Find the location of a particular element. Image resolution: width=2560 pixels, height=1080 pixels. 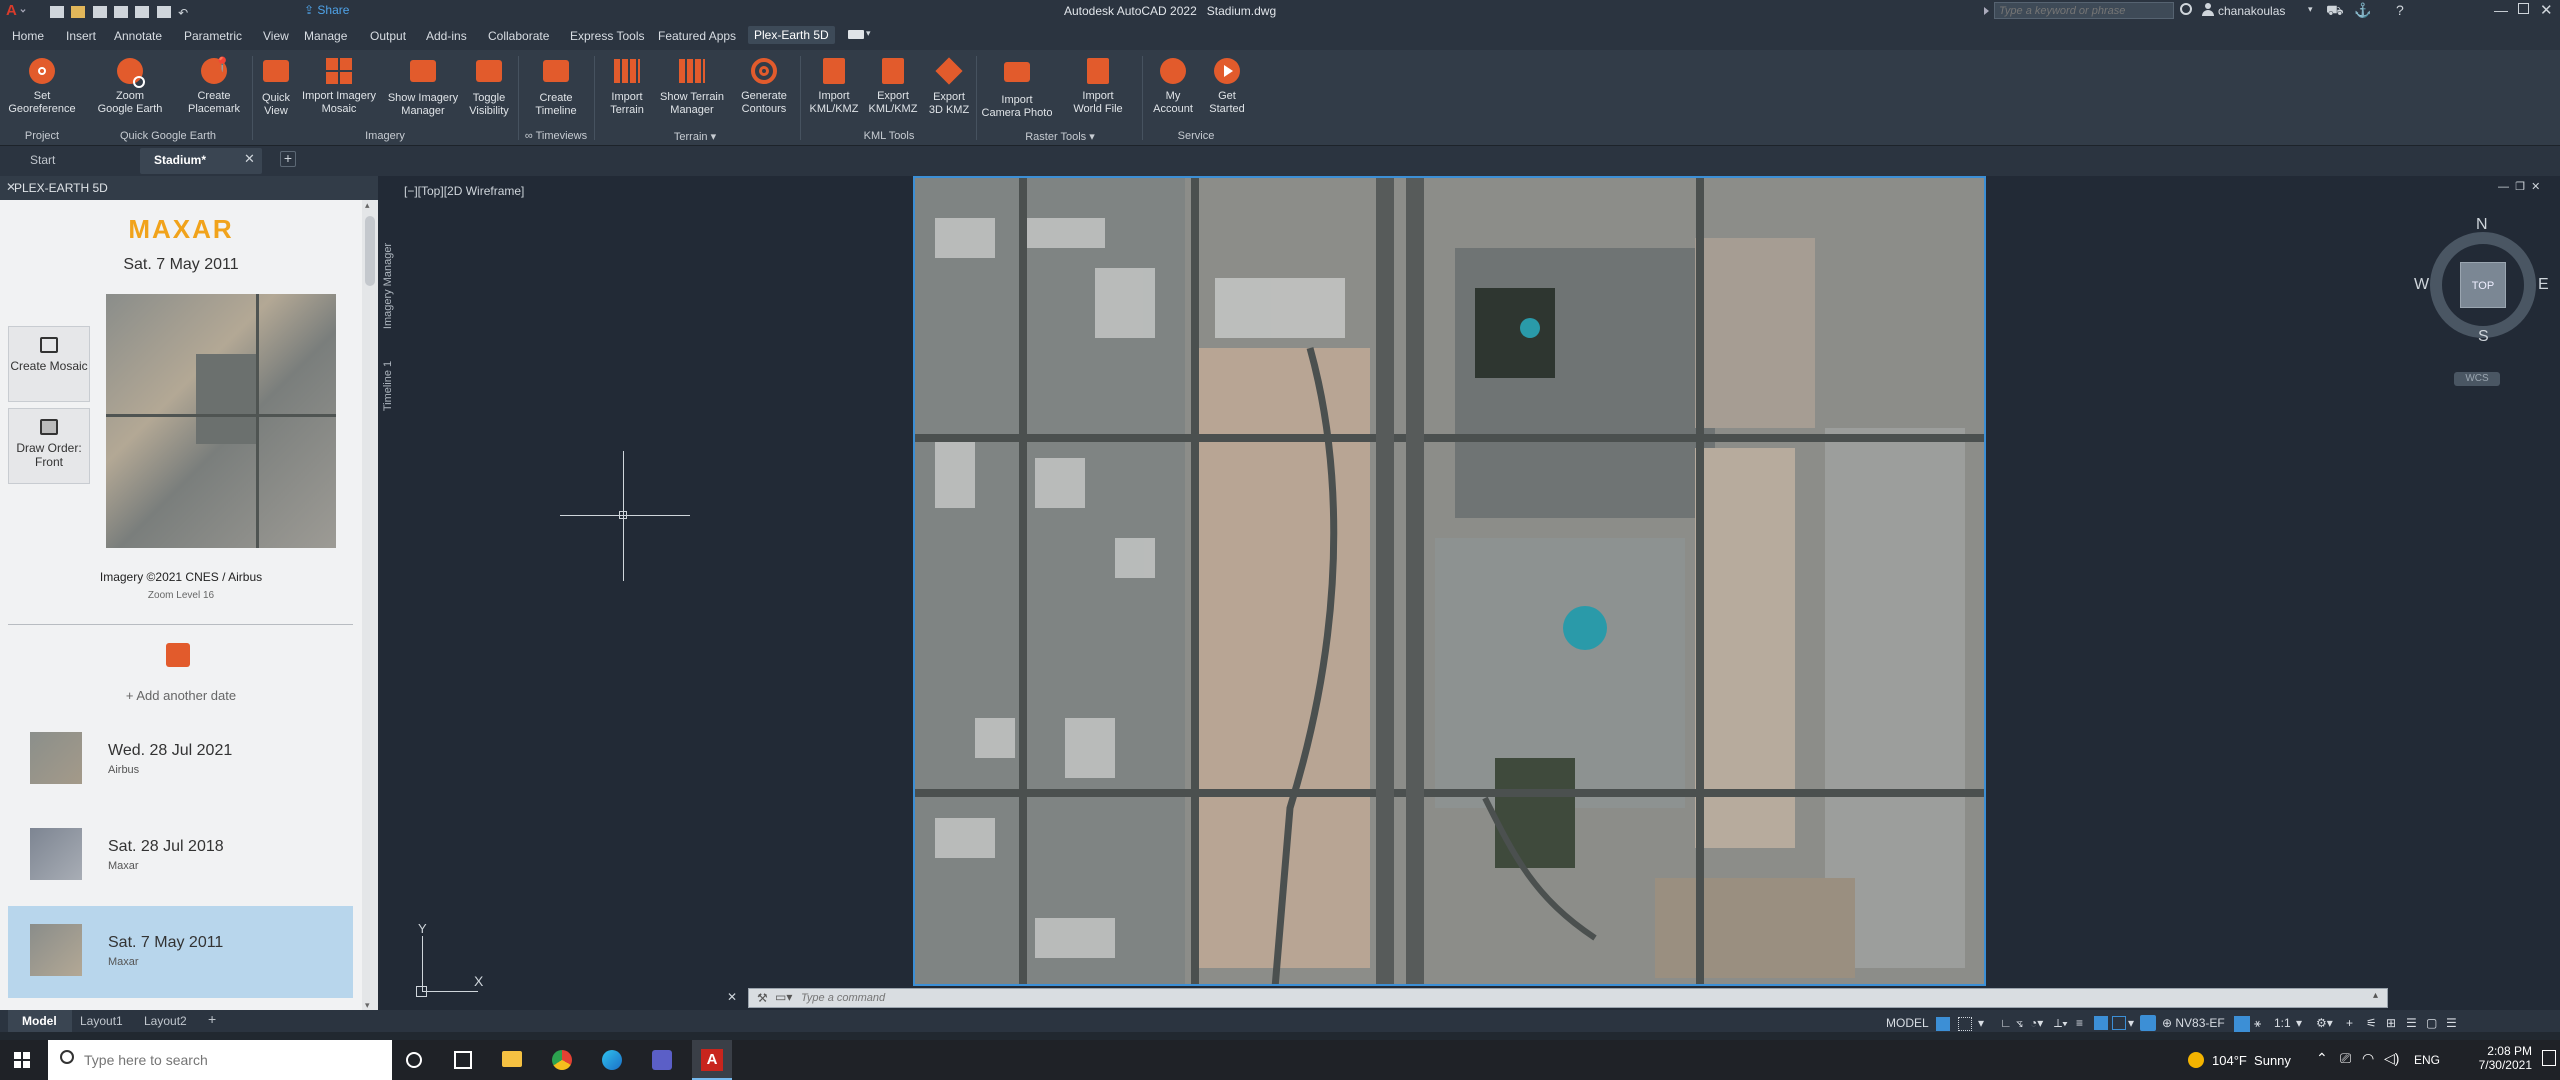

menu-view: View is located at coordinates (276, 36).